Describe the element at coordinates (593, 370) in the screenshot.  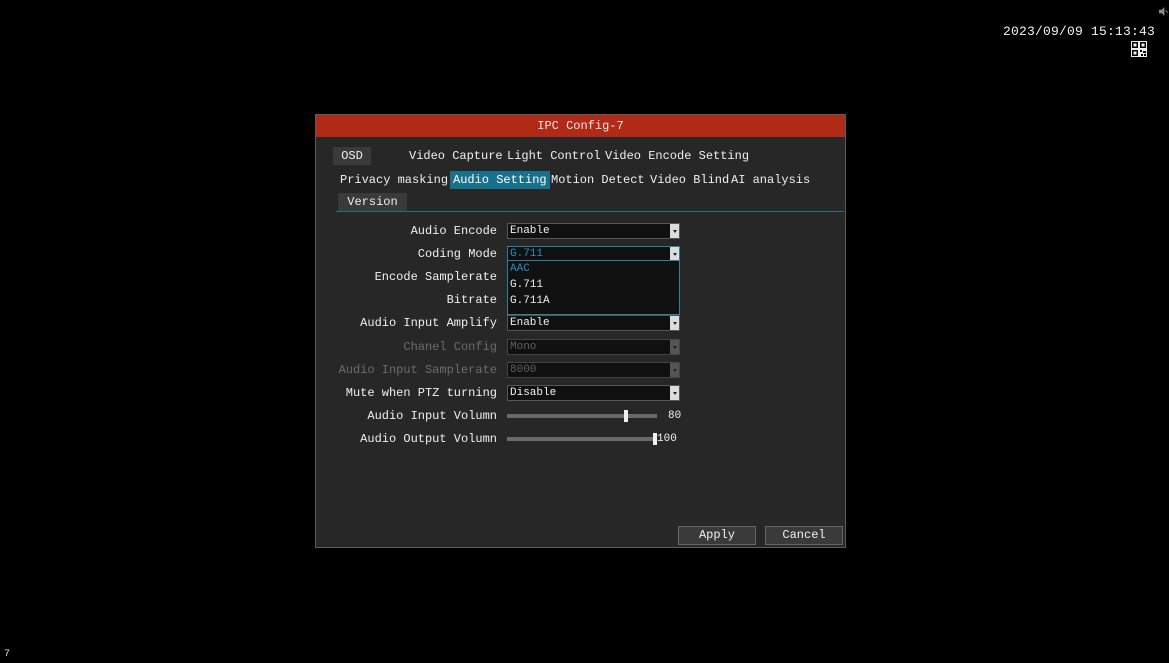
I see `audio-input-samplerate-select: 8000` at that location.